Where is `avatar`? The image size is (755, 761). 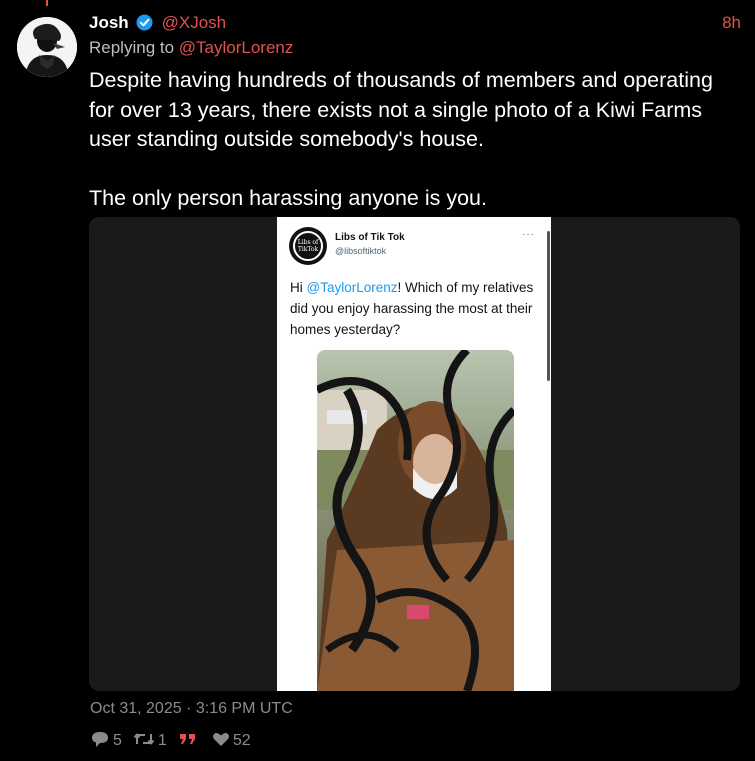
avatar is located at coordinates (47, 47).